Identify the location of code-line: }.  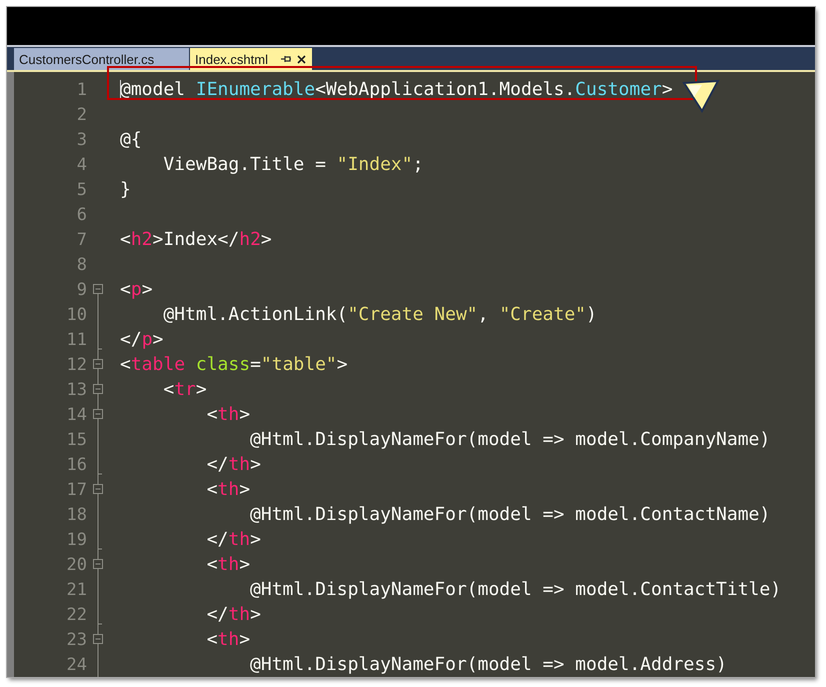
(125, 189).